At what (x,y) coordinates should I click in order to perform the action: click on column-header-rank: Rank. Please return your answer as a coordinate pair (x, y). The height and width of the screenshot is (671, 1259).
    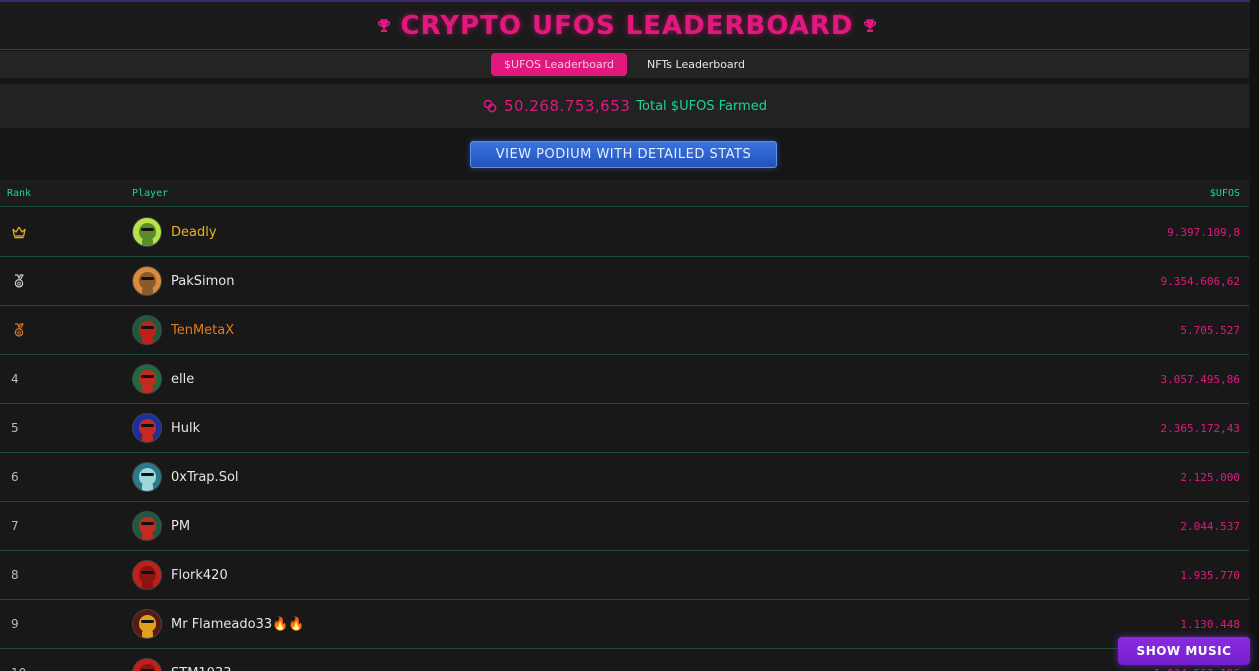
    Looking at the image, I should click on (19, 193).